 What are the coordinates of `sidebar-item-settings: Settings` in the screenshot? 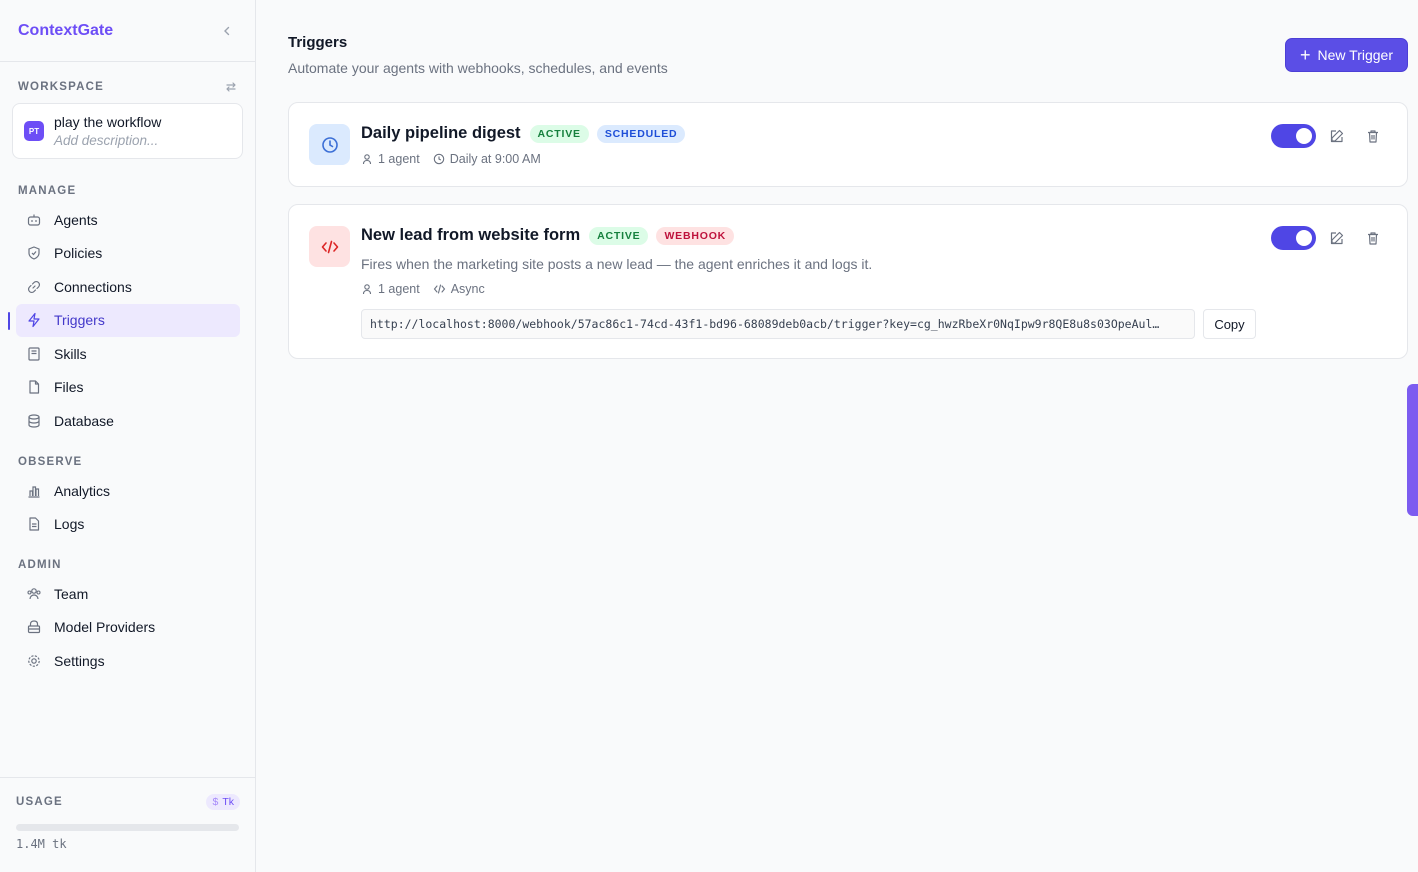 It's located at (128, 661).